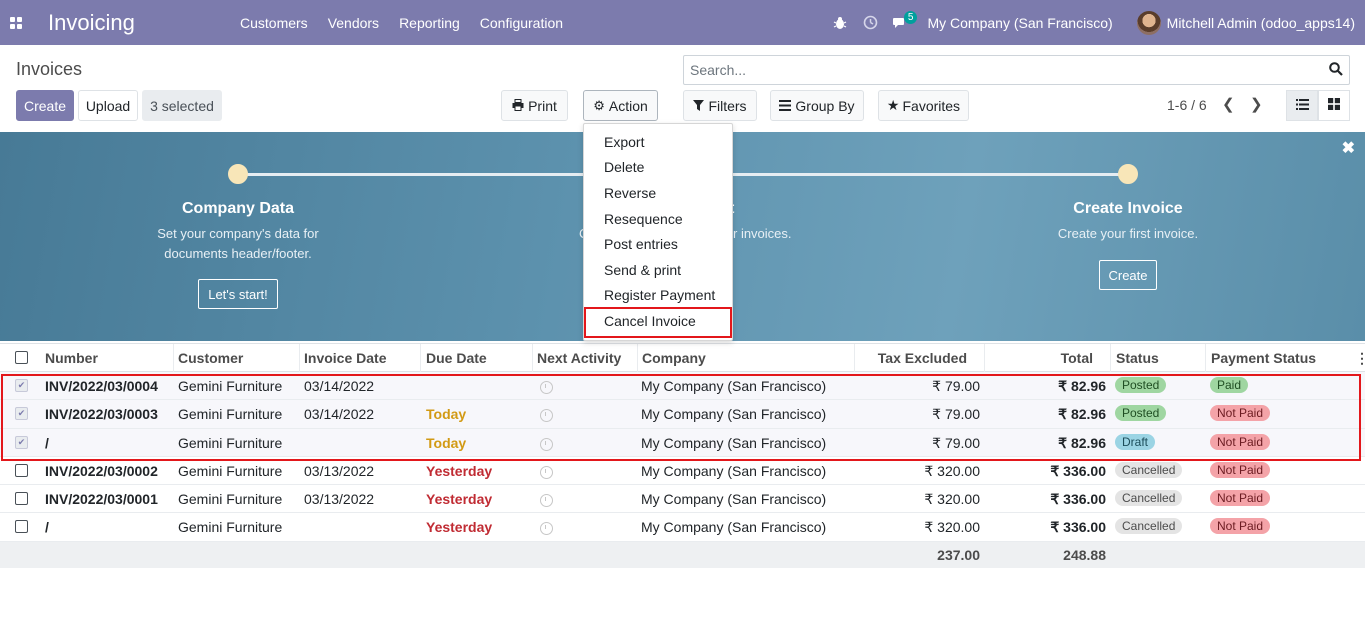 This screenshot has height=638, width=1365. Describe the element at coordinates (658, 322) in the screenshot. I see `cancel-invoice-highlight-box` at that location.